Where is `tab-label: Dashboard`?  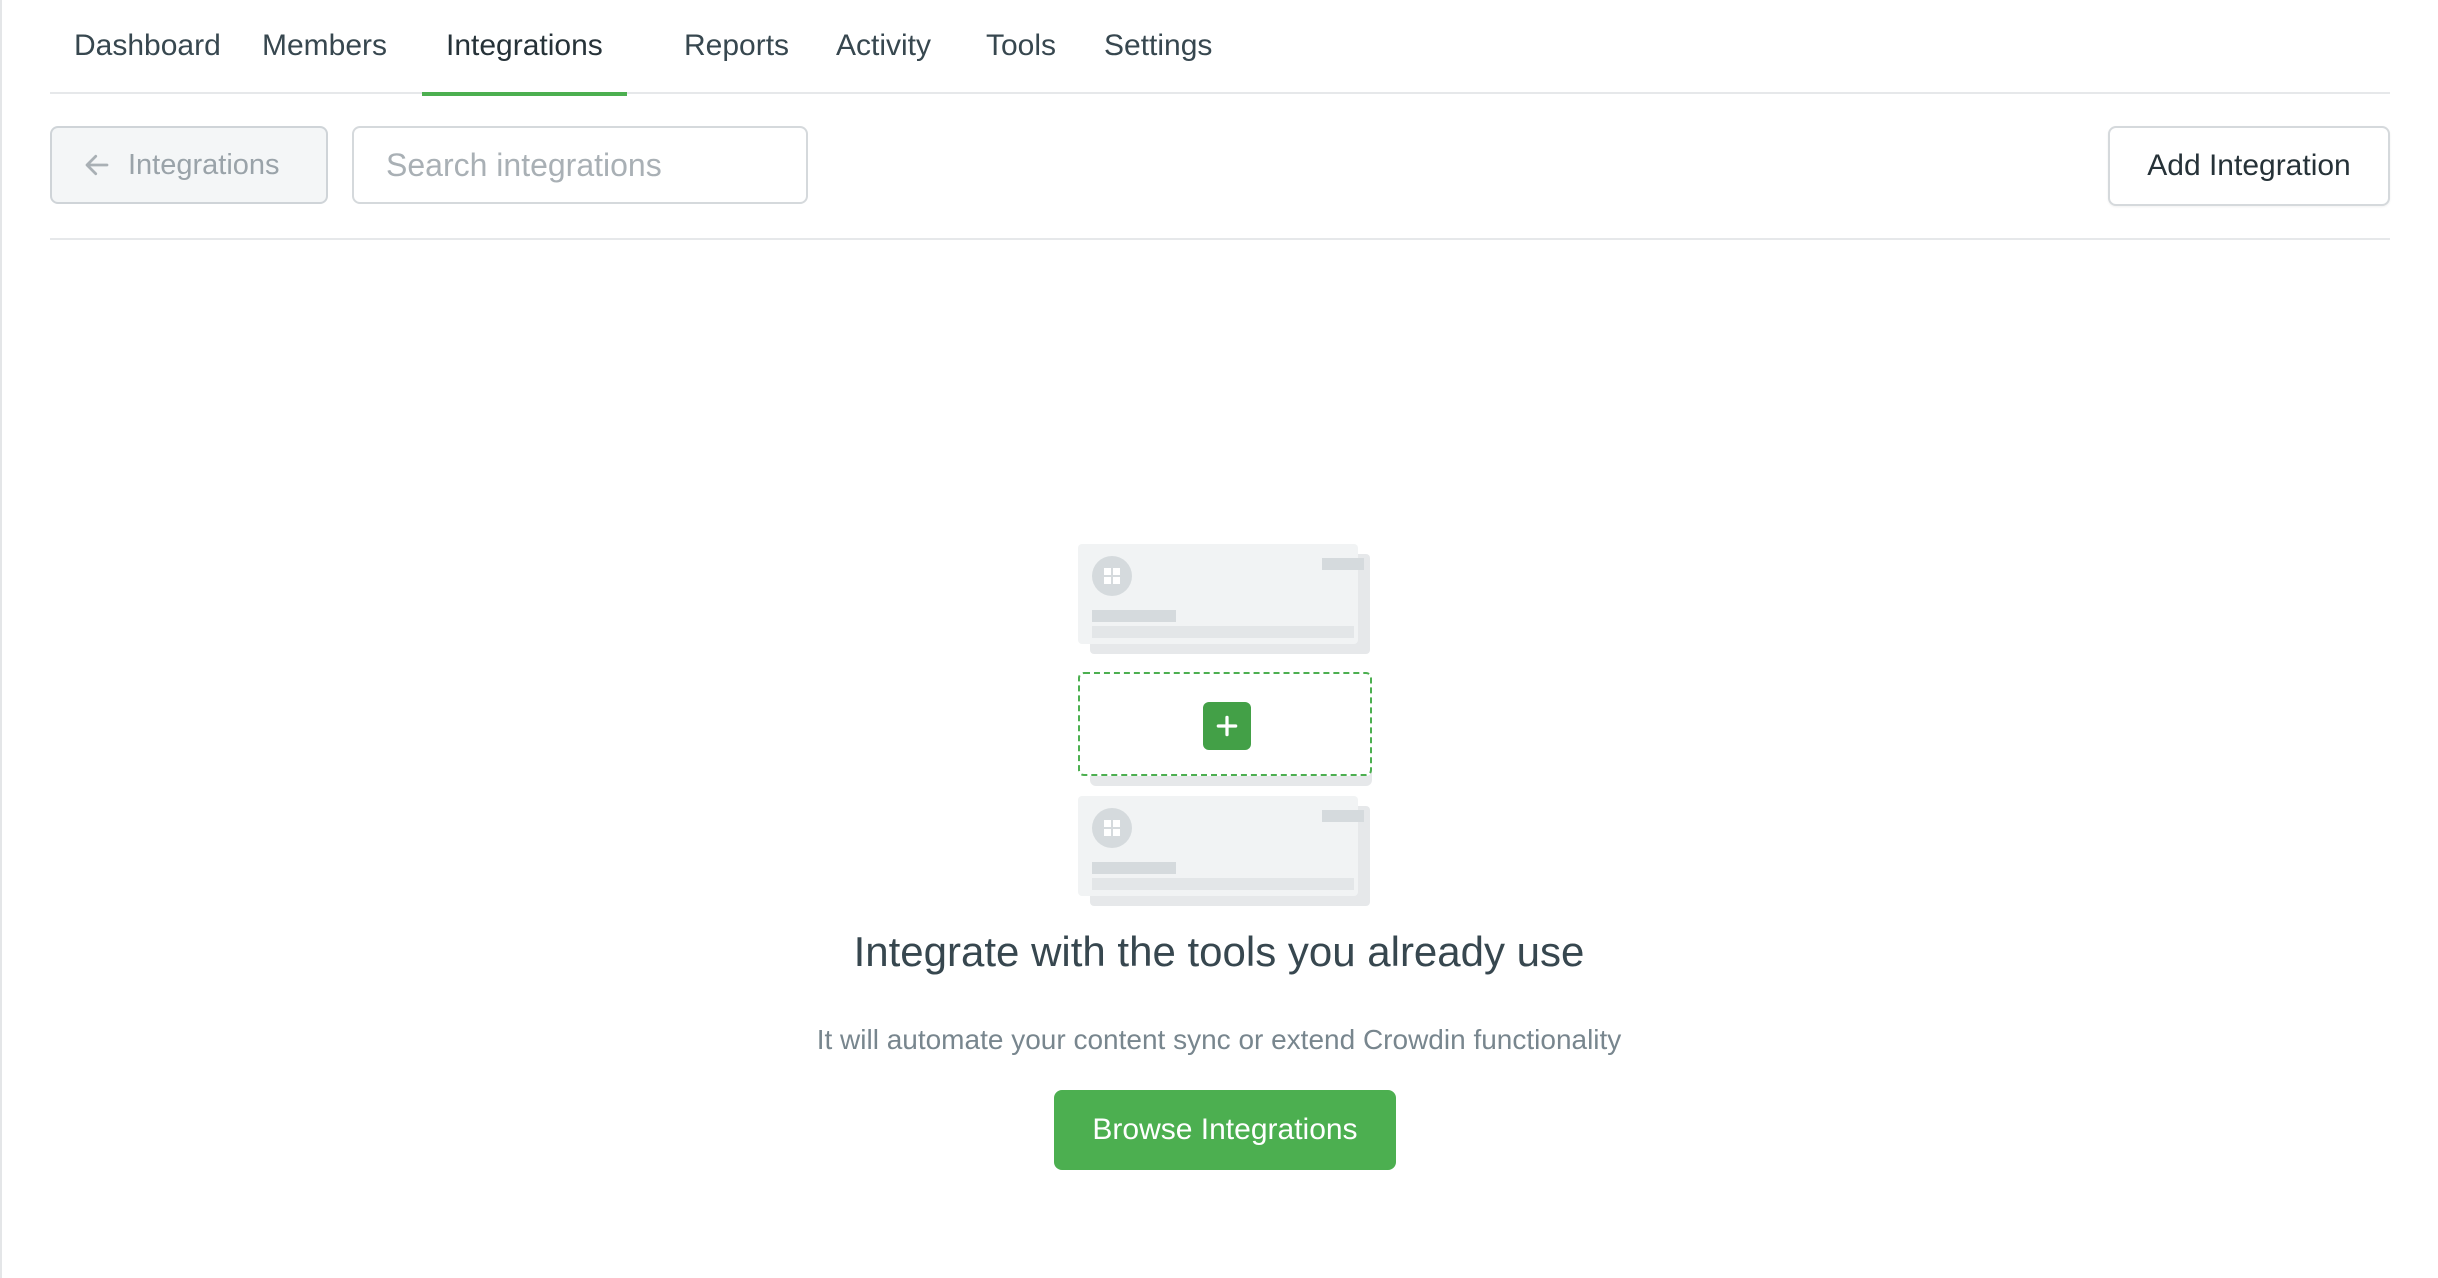
tab-label: Dashboard is located at coordinates (147, 45).